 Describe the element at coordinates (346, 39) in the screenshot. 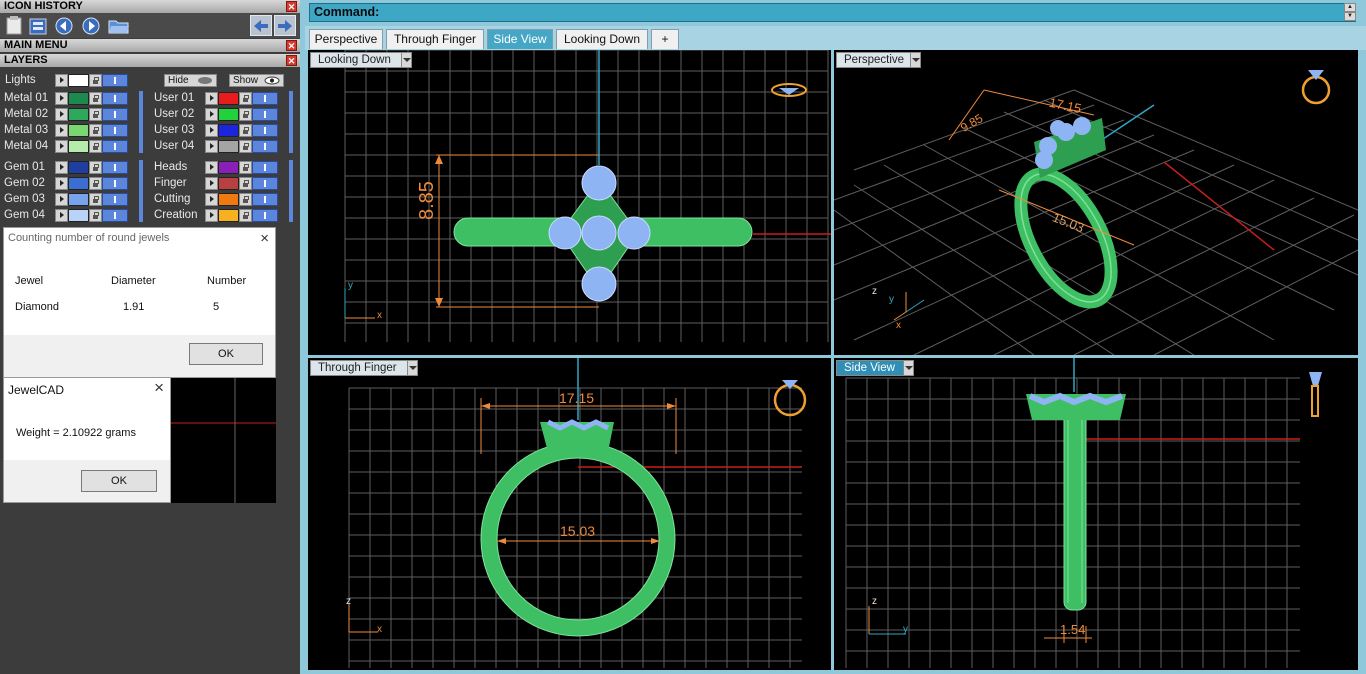

I see `tab-perspective: Perspective` at that location.